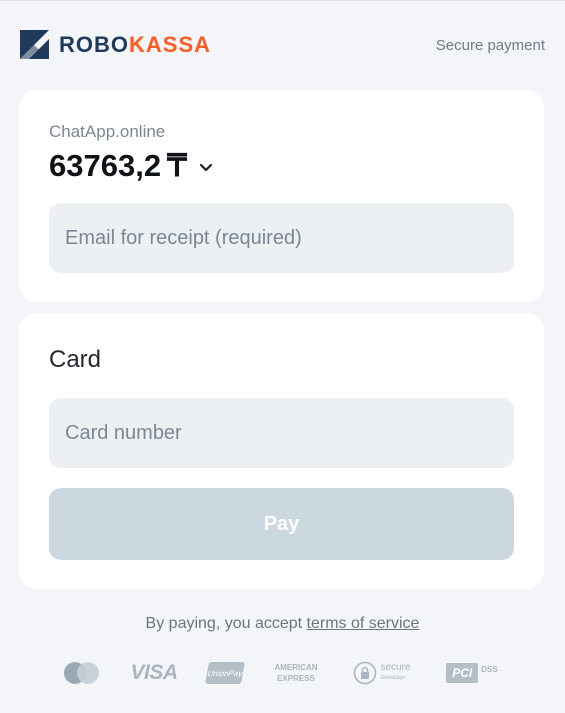  What do you see at coordinates (296, 667) in the screenshot?
I see `amex-line1: AMERICAN` at bounding box center [296, 667].